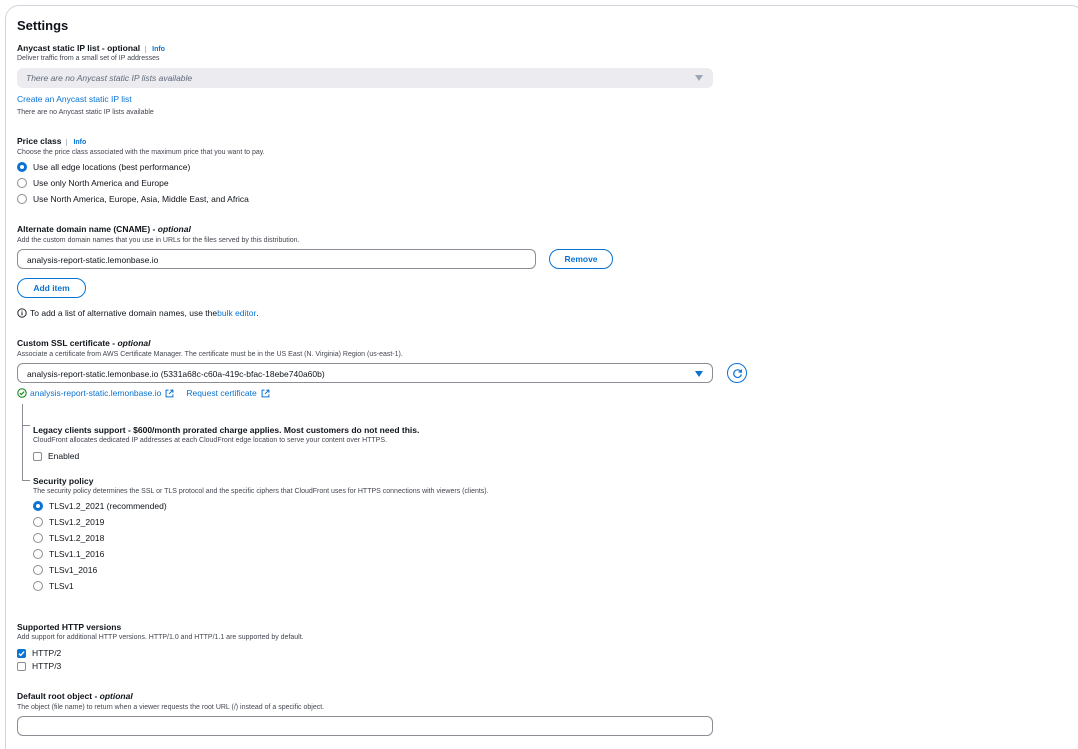 The width and height of the screenshot is (1078, 749). Describe the element at coordinates (22, 393) in the screenshot. I see `success-check-icon` at that location.